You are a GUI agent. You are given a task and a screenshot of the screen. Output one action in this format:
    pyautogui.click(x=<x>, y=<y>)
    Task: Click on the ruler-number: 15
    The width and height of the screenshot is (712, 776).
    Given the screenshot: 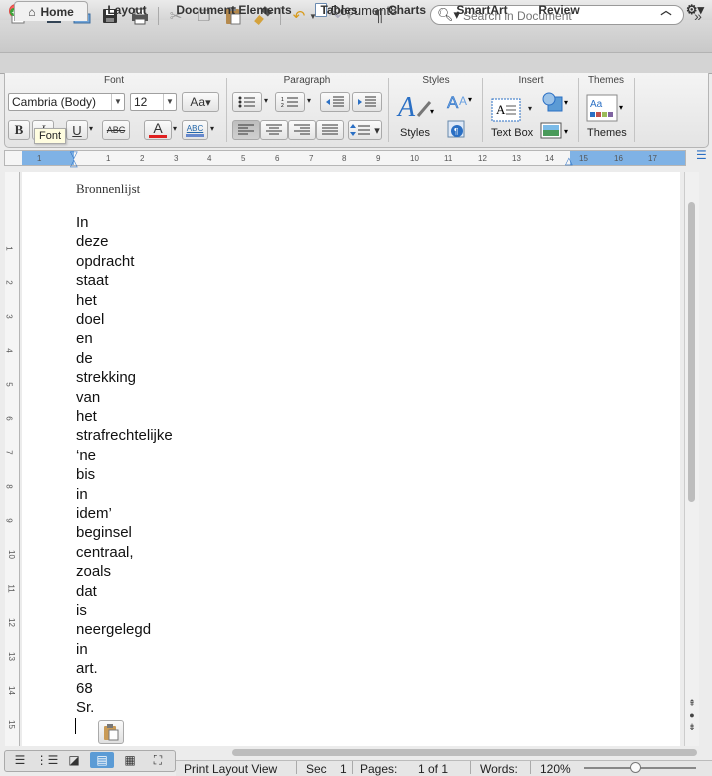 What is the action you would take?
    pyautogui.click(x=583, y=158)
    